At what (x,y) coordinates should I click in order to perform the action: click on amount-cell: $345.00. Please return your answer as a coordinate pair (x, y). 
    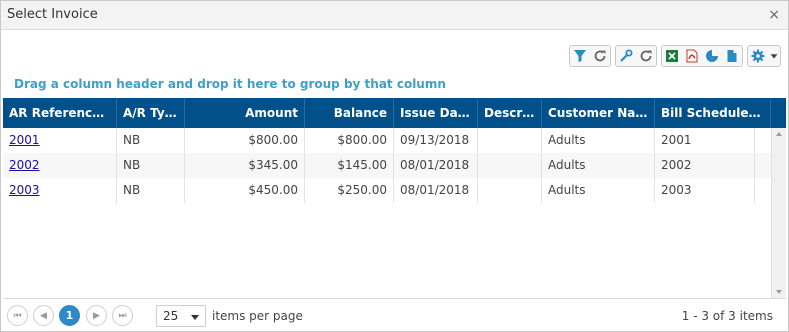
    Looking at the image, I should click on (245, 165).